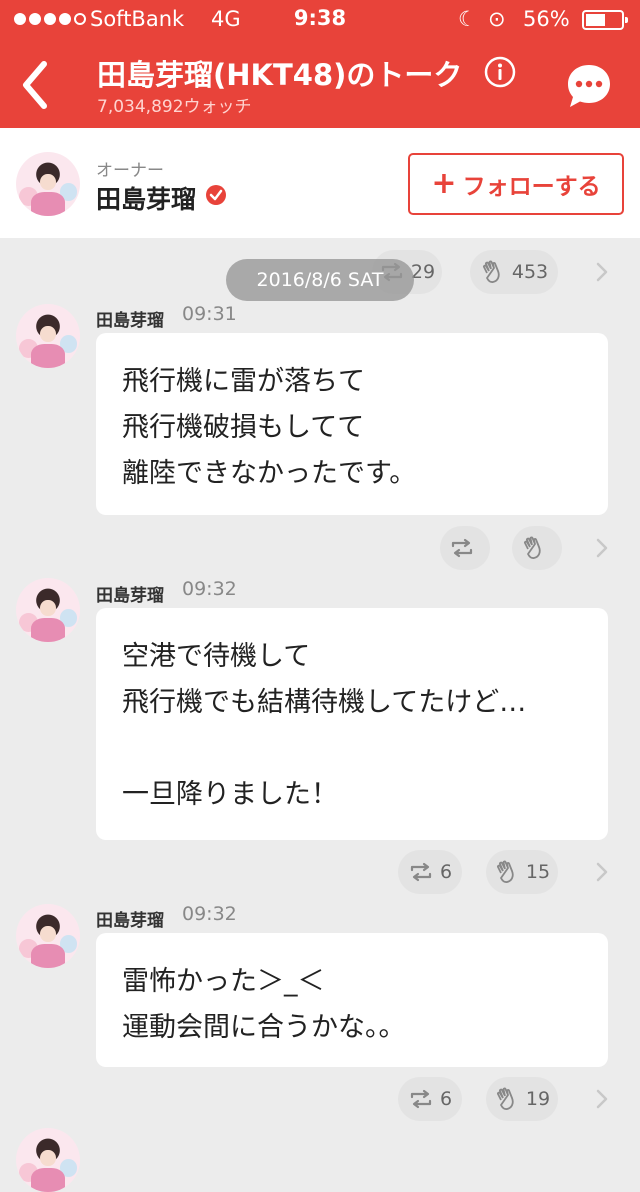  I want to click on clap-button, so click(537, 548).